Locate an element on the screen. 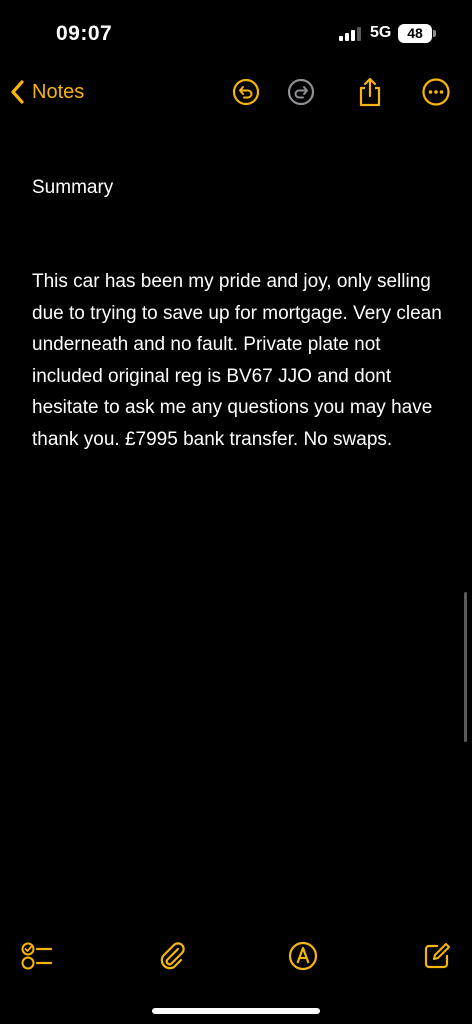 The width and height of the screenshot is (472, 1024). markup-icon is located at coordinates (303, 956).